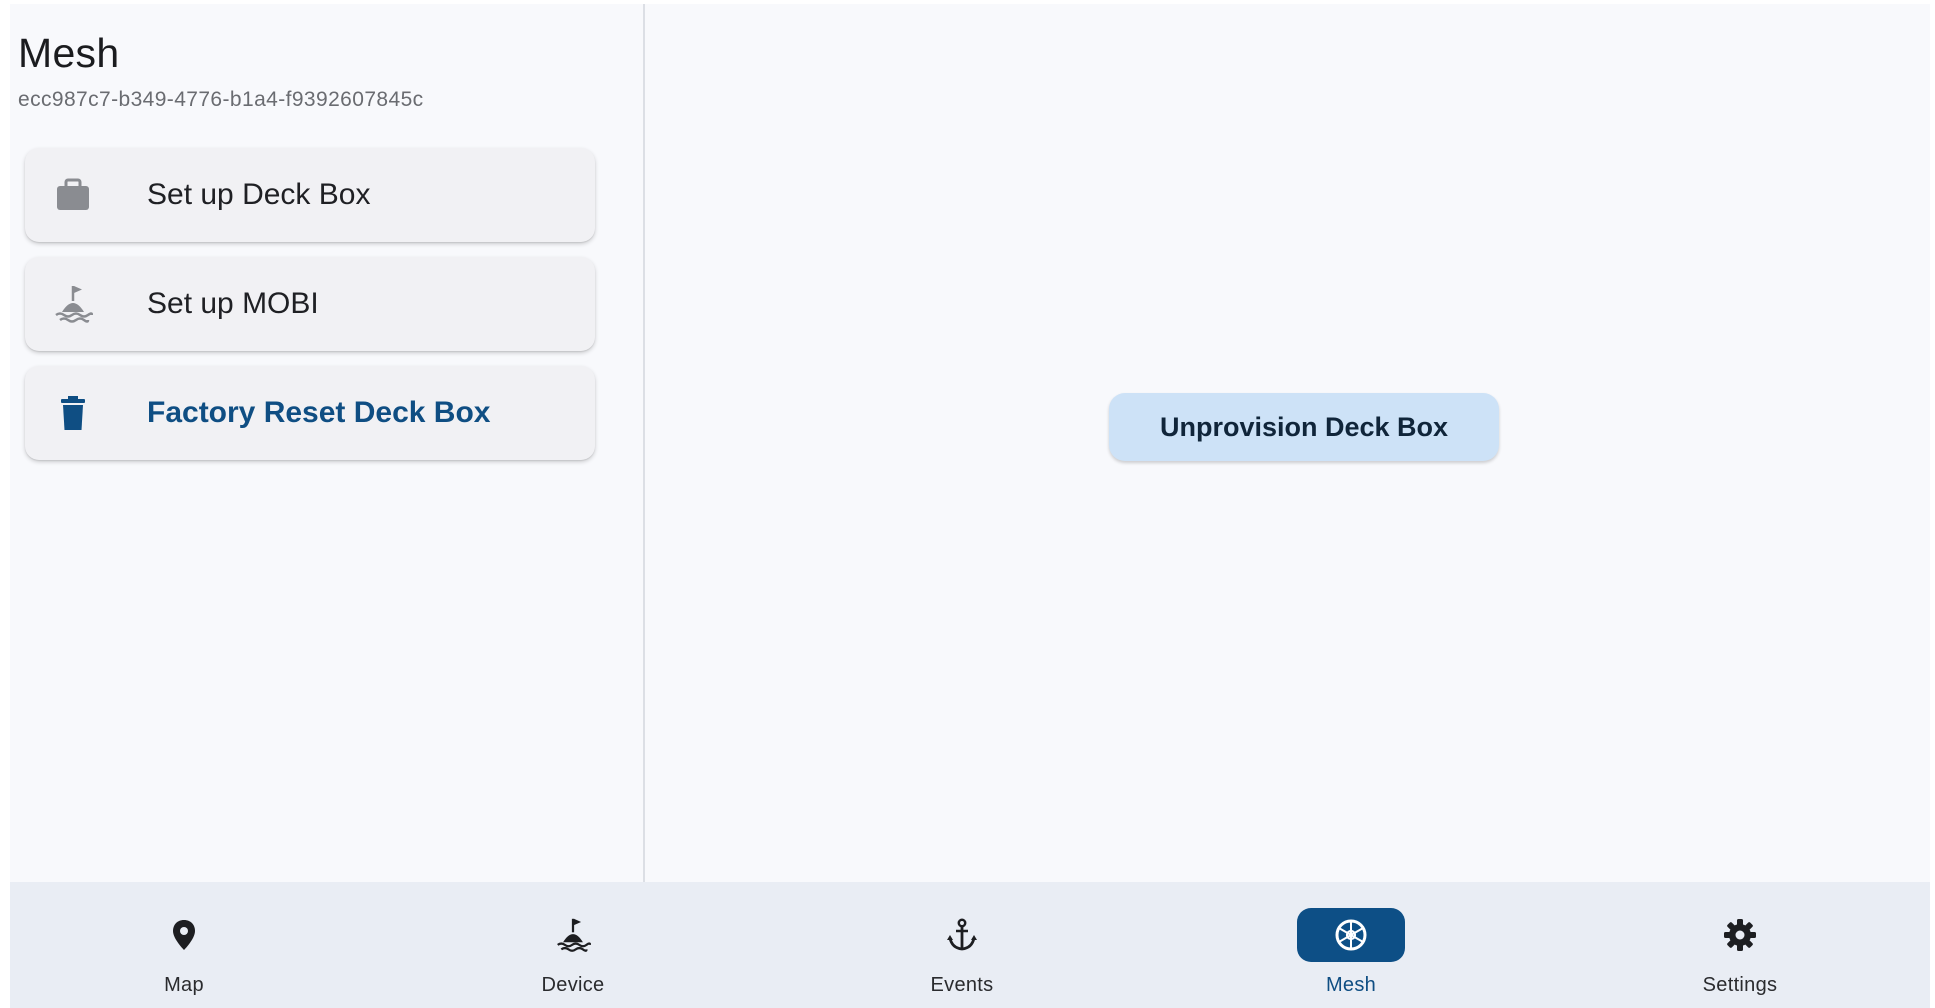  I want to click on nav-item-device: Device, so click(573, 945).